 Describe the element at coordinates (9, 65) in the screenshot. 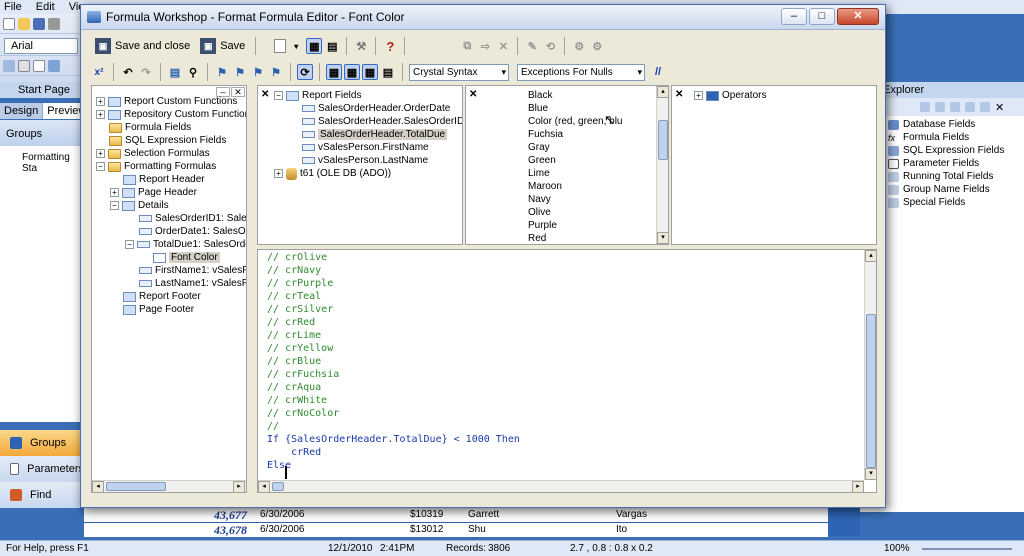

I see `insert-field-icon` at that location.